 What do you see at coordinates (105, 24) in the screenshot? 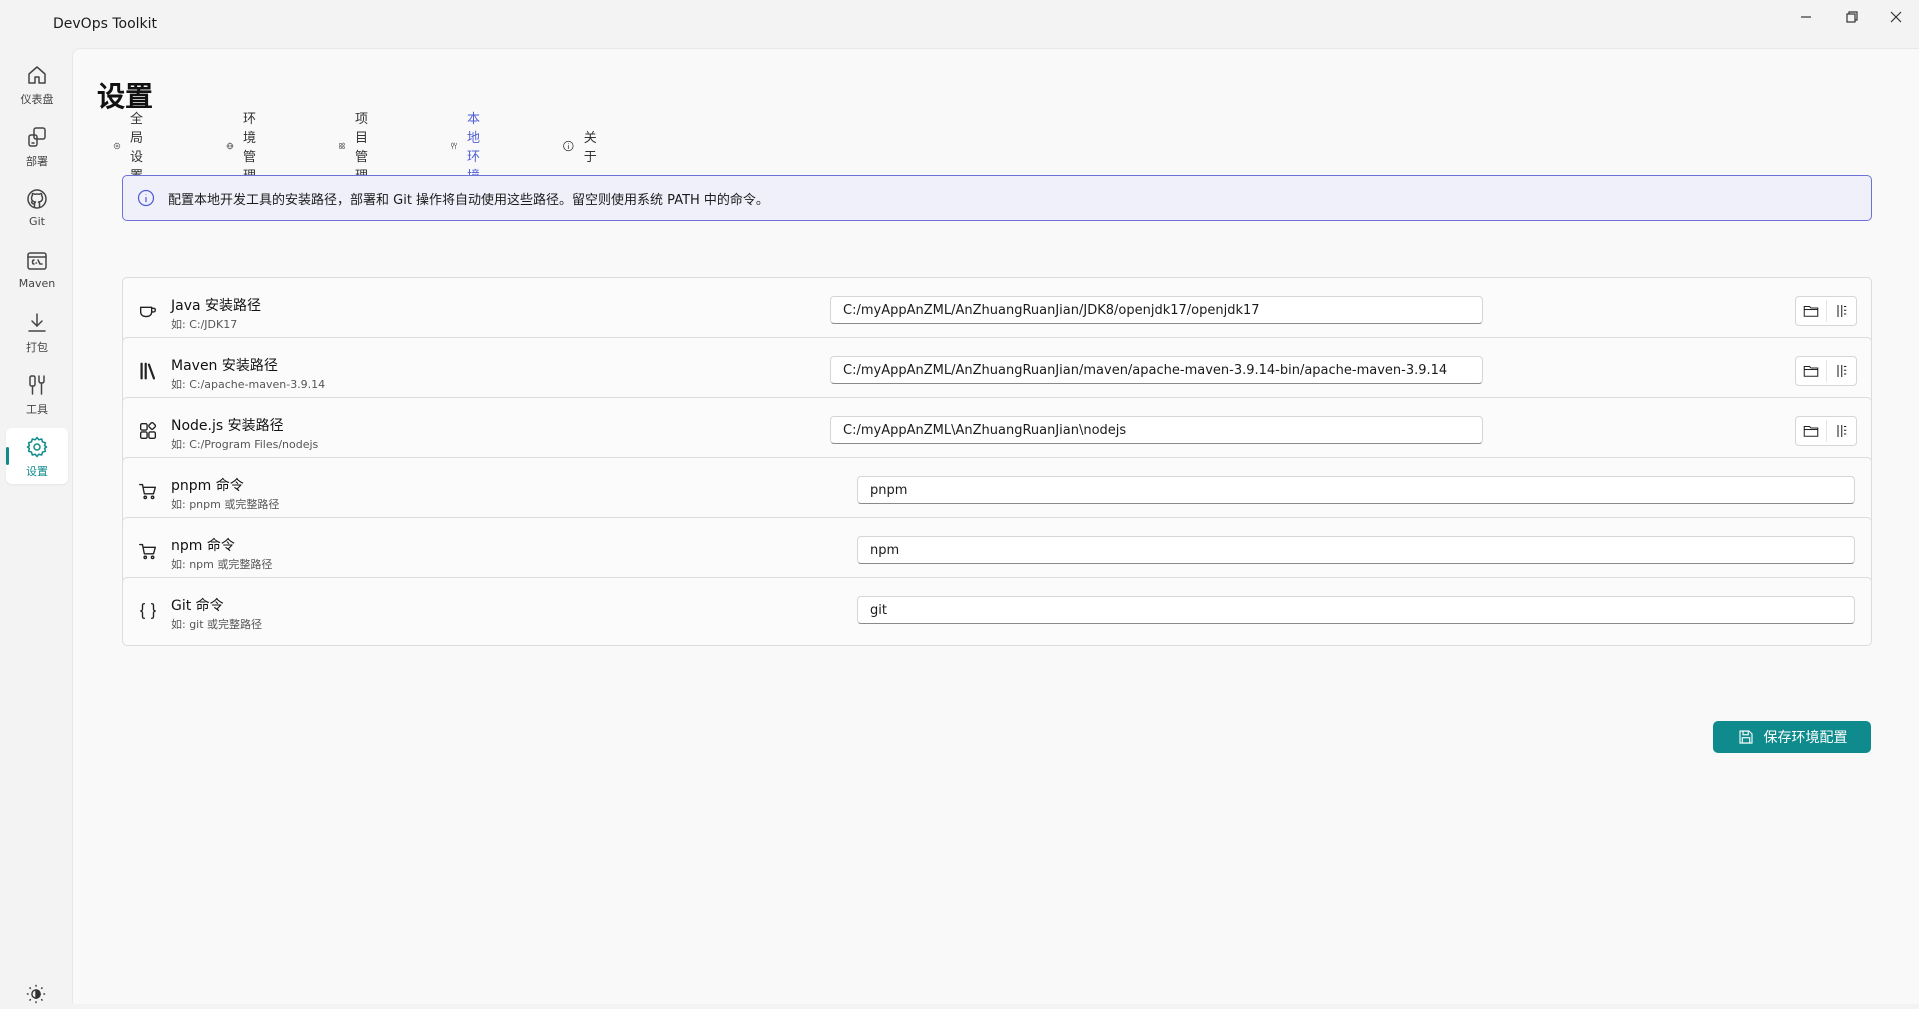
I see `app-title: DevOps Toolkit` at bounding box center [105, 24].